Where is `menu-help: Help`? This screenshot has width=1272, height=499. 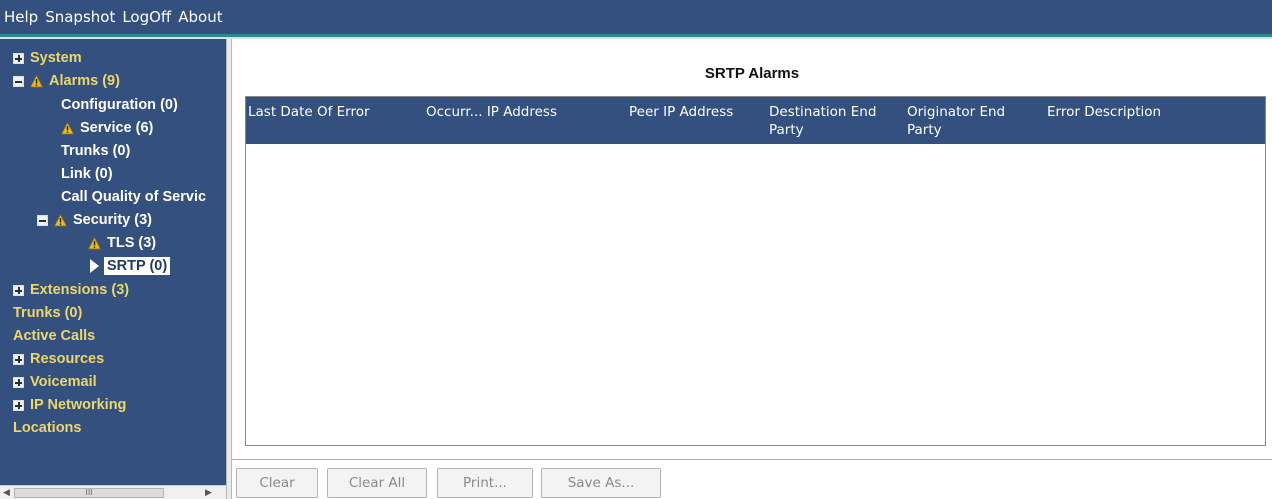 menu-help: Help is located at coordinates (21, 17).